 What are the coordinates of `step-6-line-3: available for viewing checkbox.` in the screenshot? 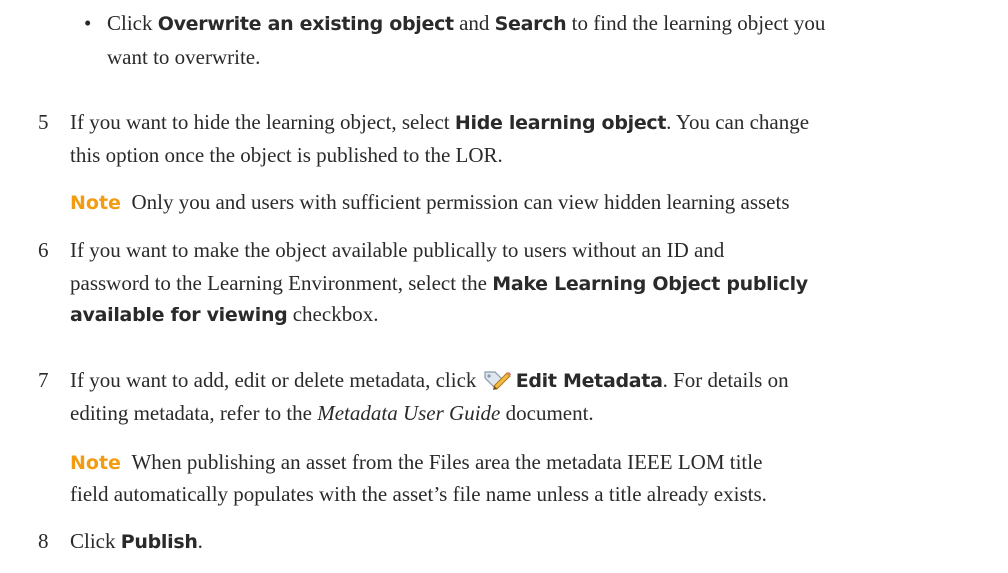 It's located at (224, 314).